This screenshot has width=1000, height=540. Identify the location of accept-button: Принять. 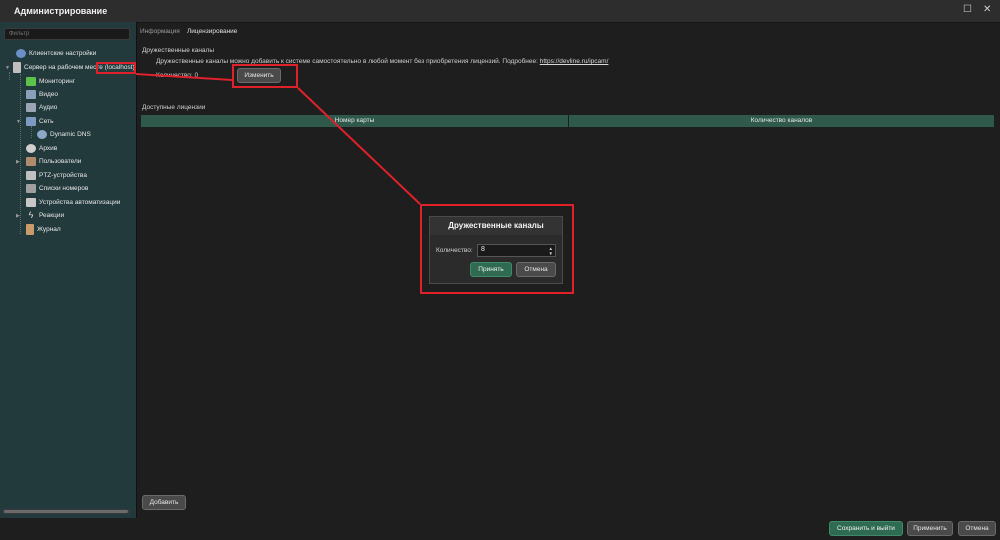
(491, 269).